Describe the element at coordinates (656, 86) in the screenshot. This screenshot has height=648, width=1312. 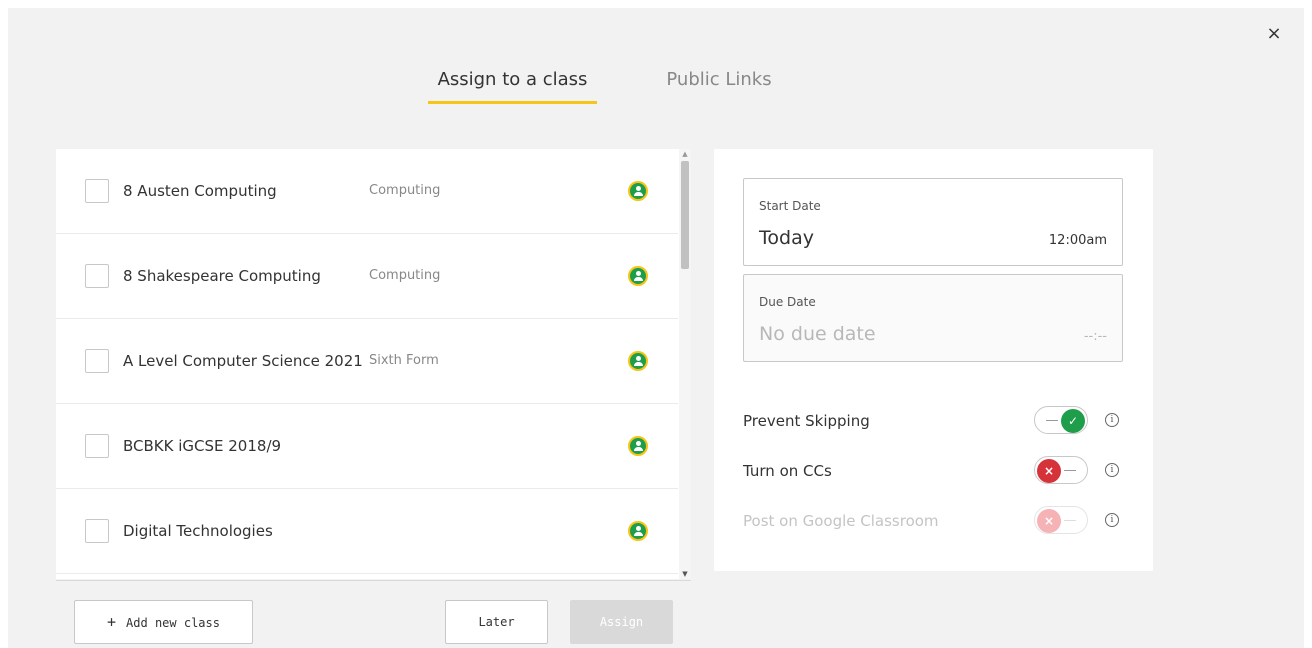
I see `tab-bar: Assign to a class Public Links` at that location.